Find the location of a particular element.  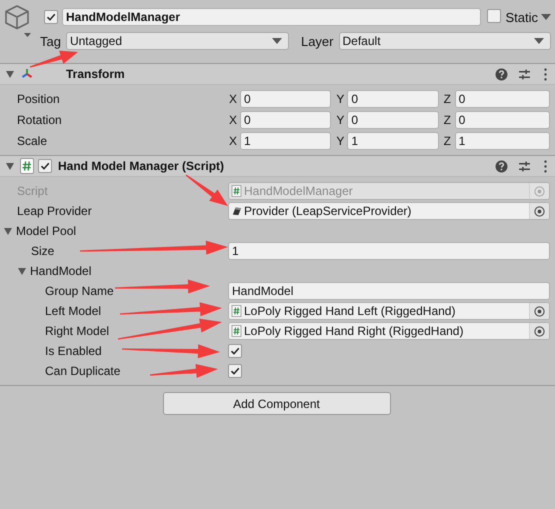

cube-icon is located at coordinates (18, 21).